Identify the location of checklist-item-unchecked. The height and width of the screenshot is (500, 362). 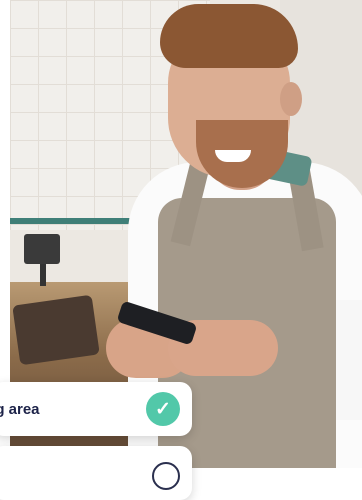
(96, 473).